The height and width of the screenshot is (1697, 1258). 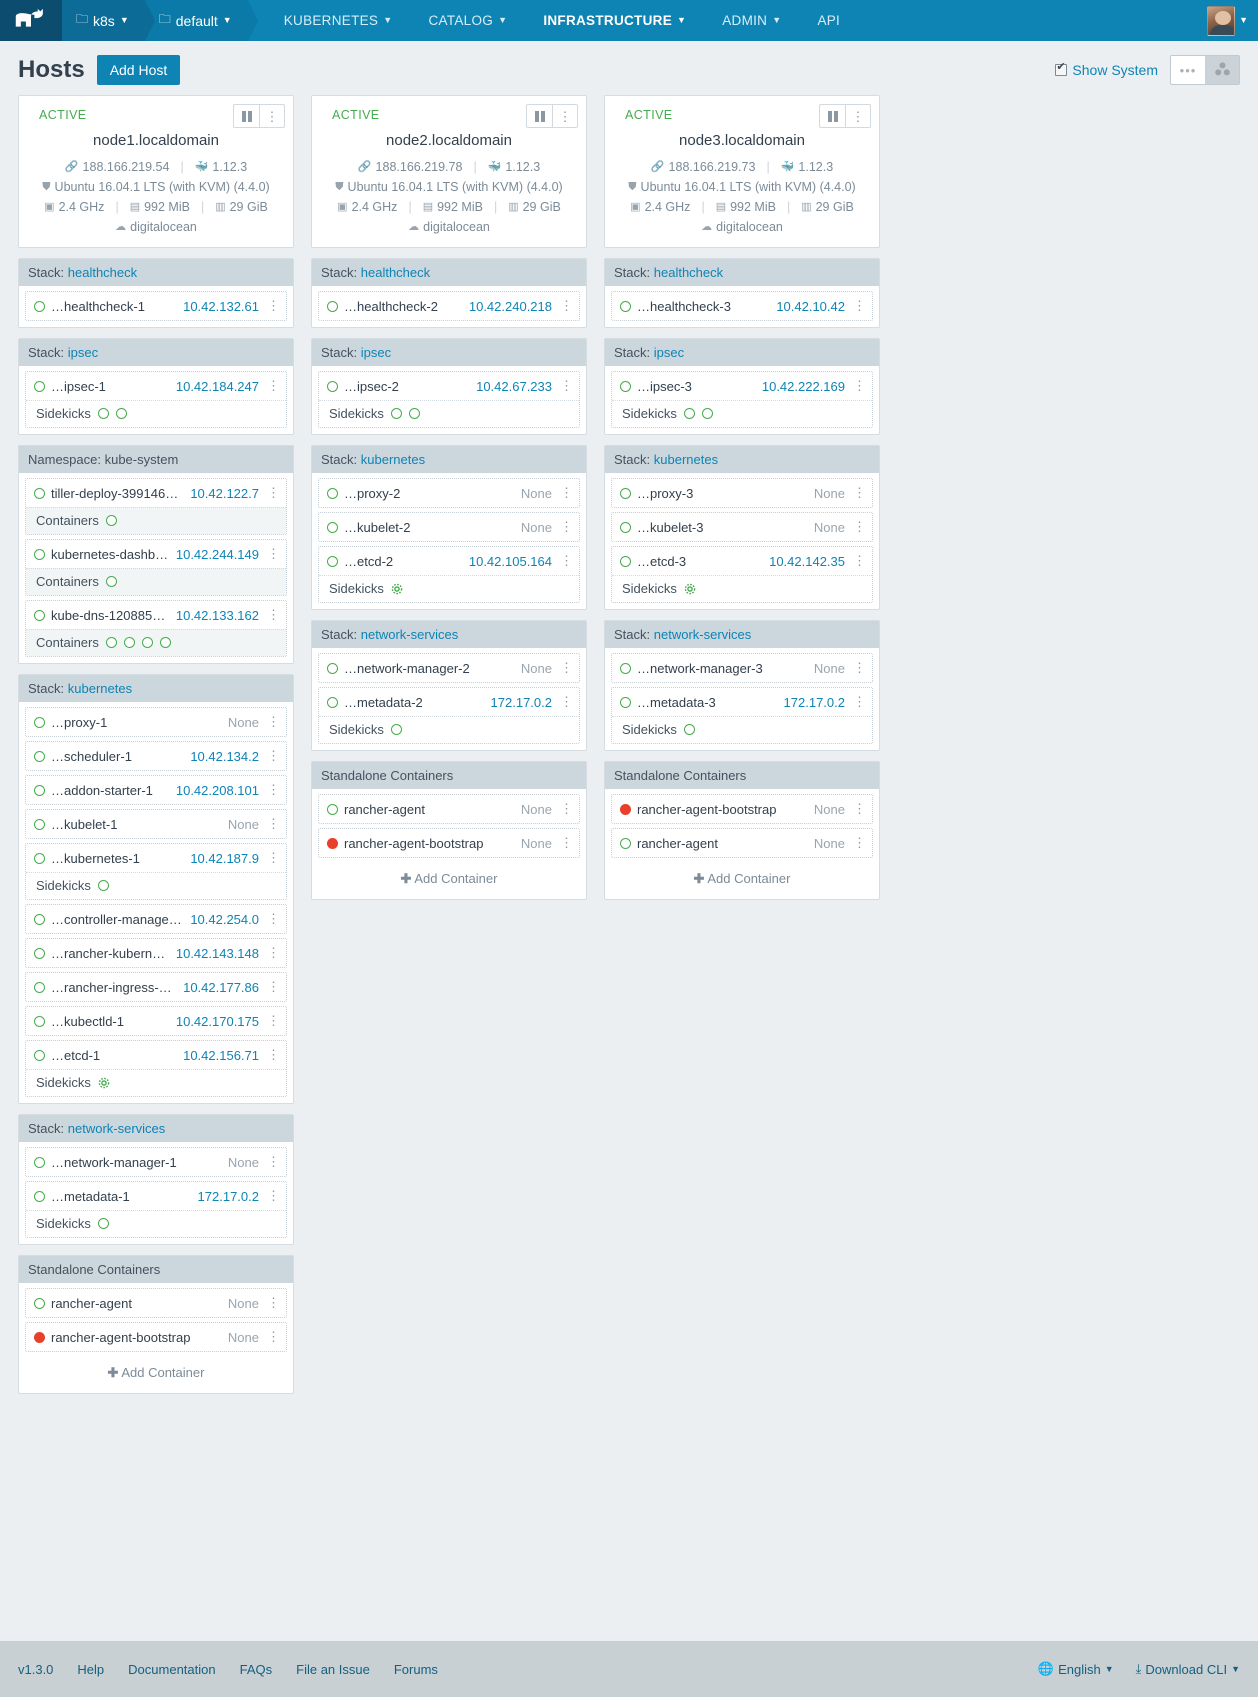 What do you see at coordinates (742, 702) in the screenshot?
I see `service-row: …metadata-3 172.17.0.2 ⋮` at bounding box center [742, 702].